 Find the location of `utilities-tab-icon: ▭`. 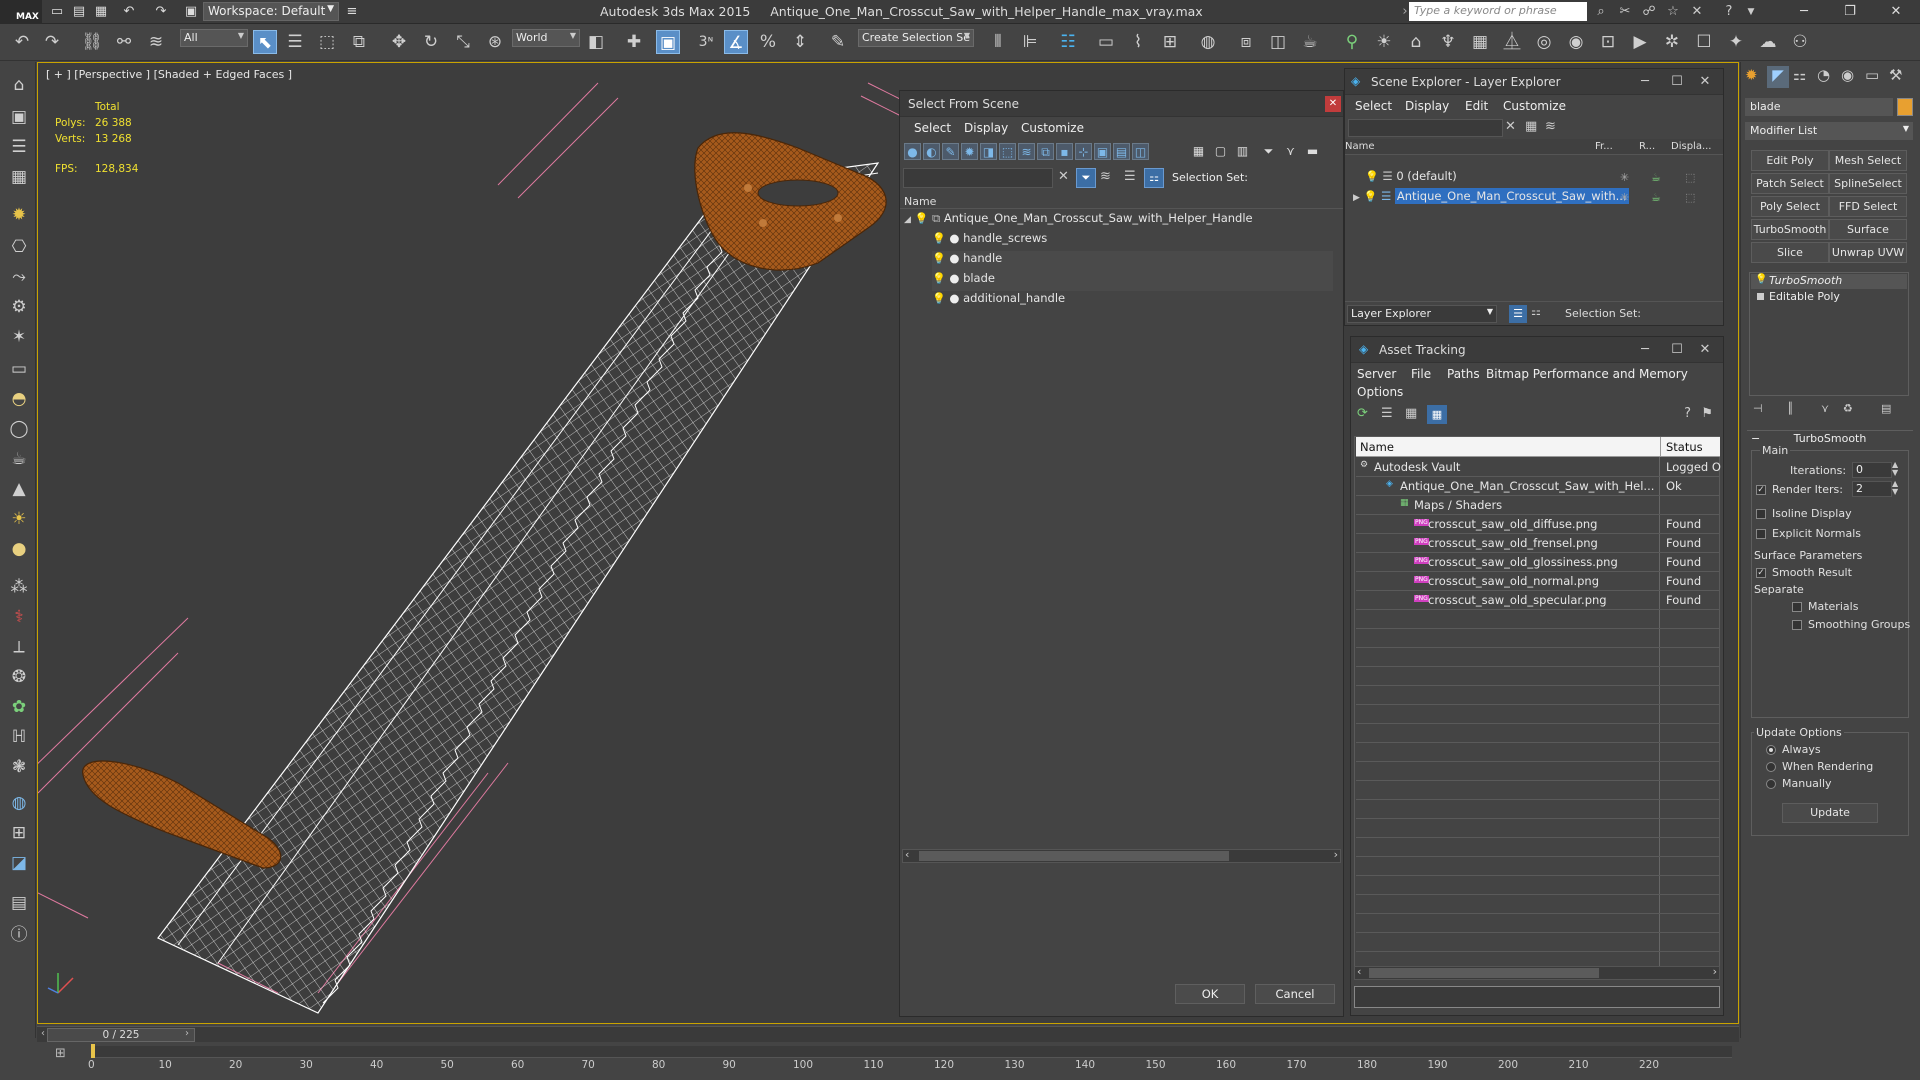

utilities-tab-icon: ▭ is located at coordinates (1872, 75).